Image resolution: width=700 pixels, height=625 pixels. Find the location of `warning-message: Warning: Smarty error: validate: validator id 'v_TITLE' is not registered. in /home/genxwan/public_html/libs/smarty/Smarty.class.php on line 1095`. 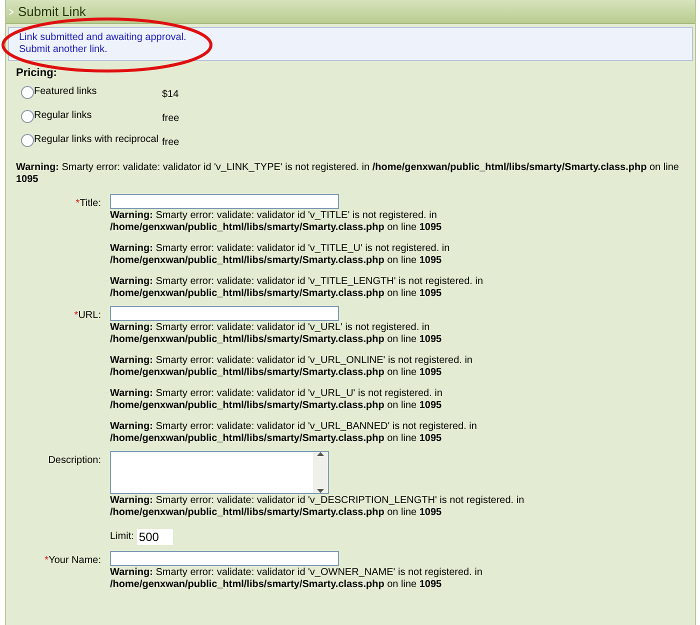

warning-message: Warning: Smarty error: validate: validator id 'v_TITLE' is not registered. in /home/genxwan/public_html/libs/smarty/Smarty.class.php on line 1095 is located at coordinates (276, 222).